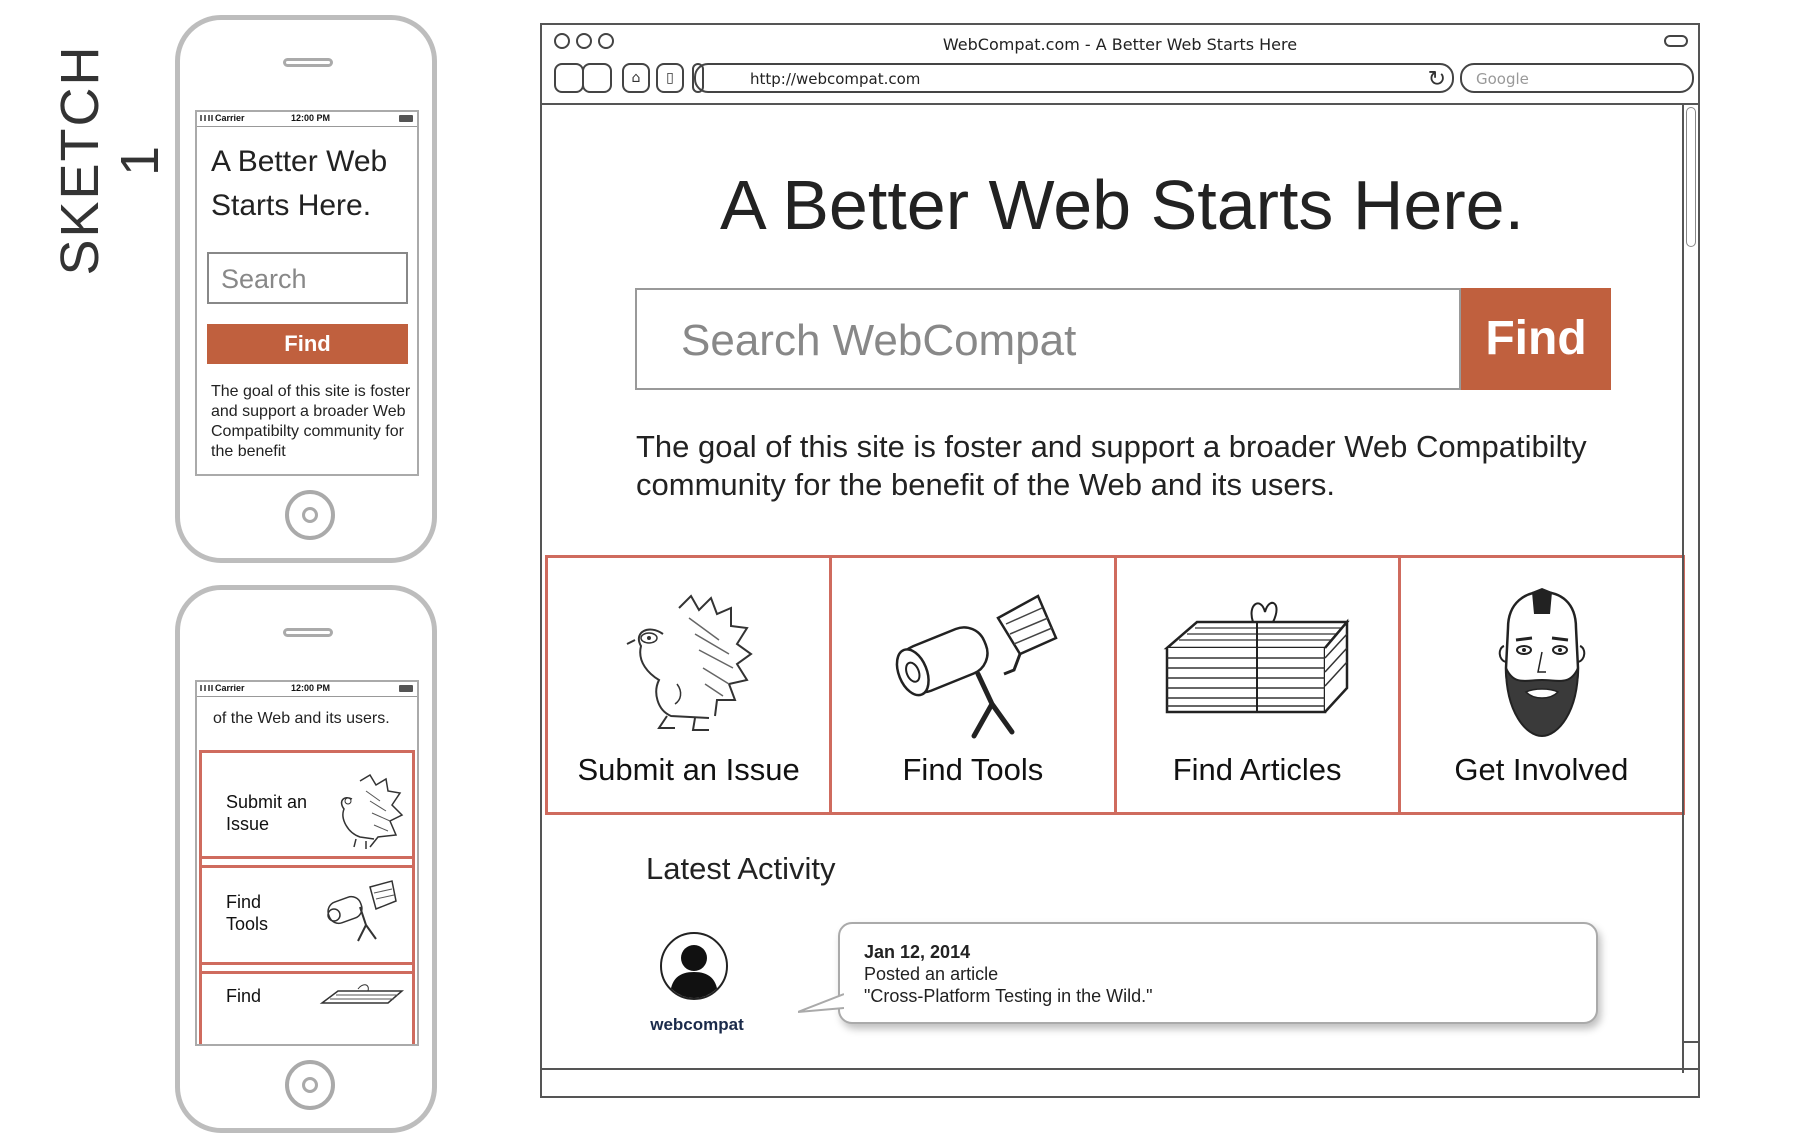 The height and width of the screenshot is (1140, 1796). I want to click on mobile-card-label: Find, so click(243, 996).